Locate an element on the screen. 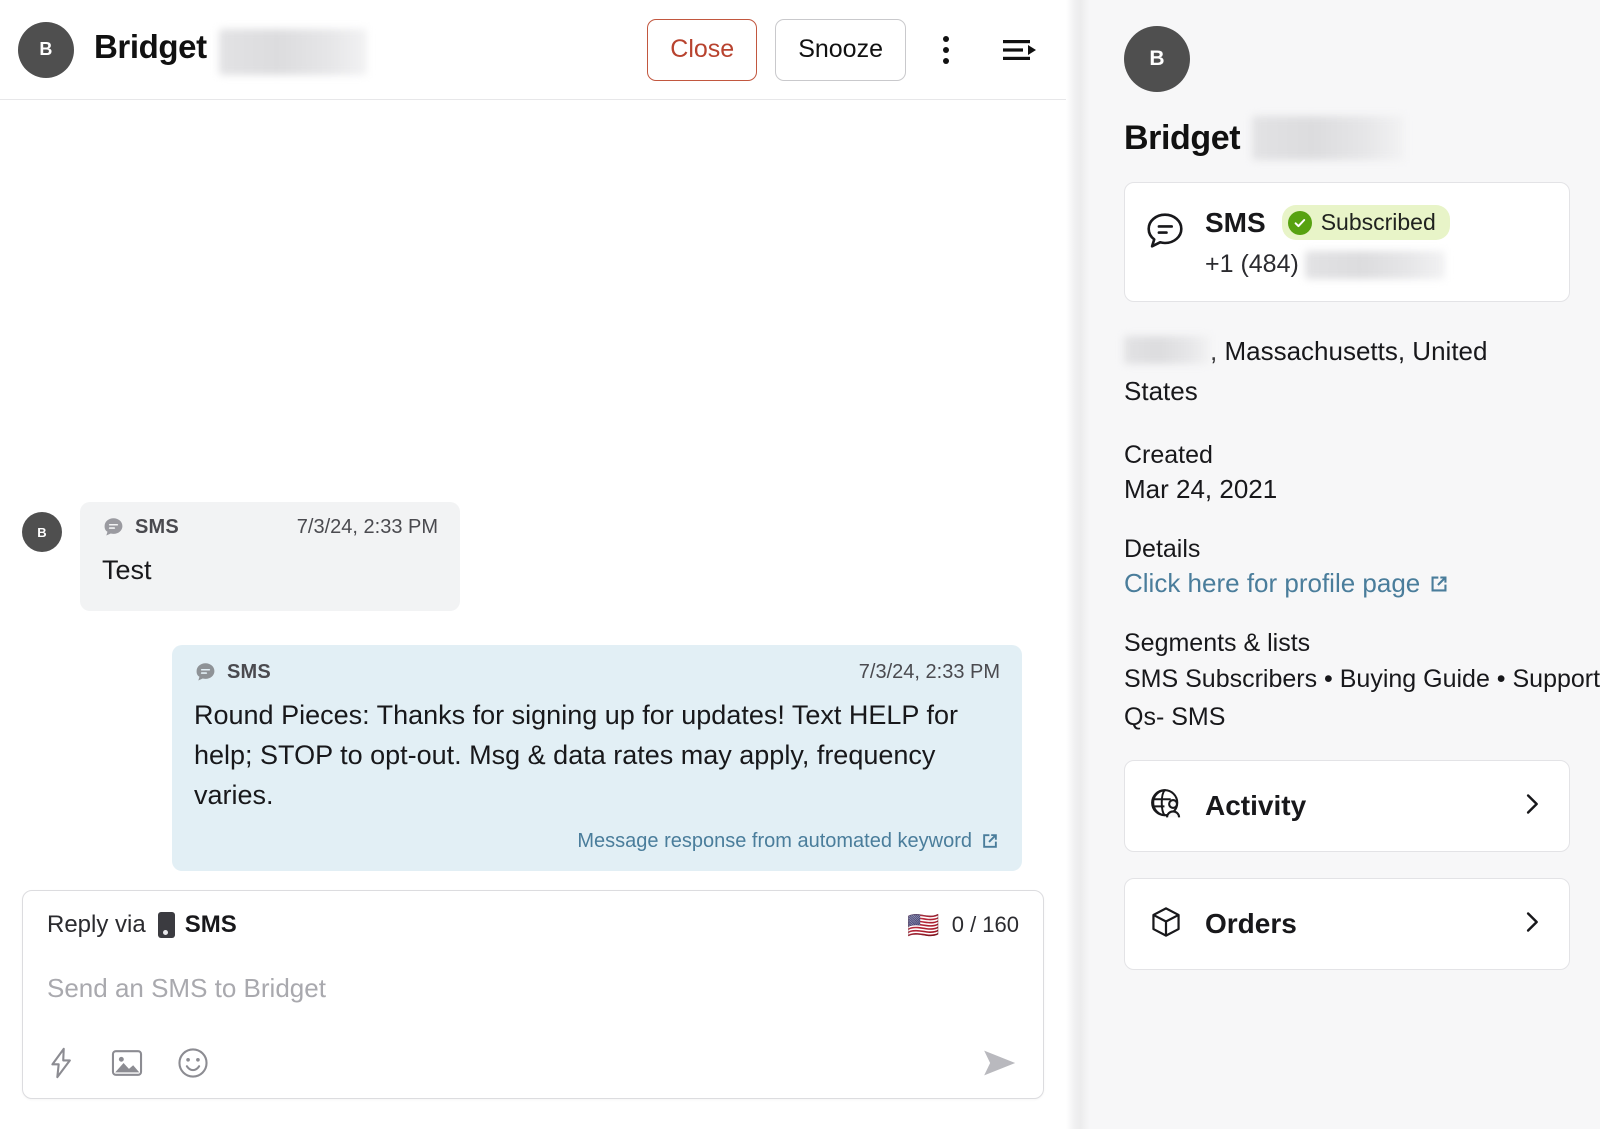  reply-channel-selector: SMS is located at coordinates (211, 925).